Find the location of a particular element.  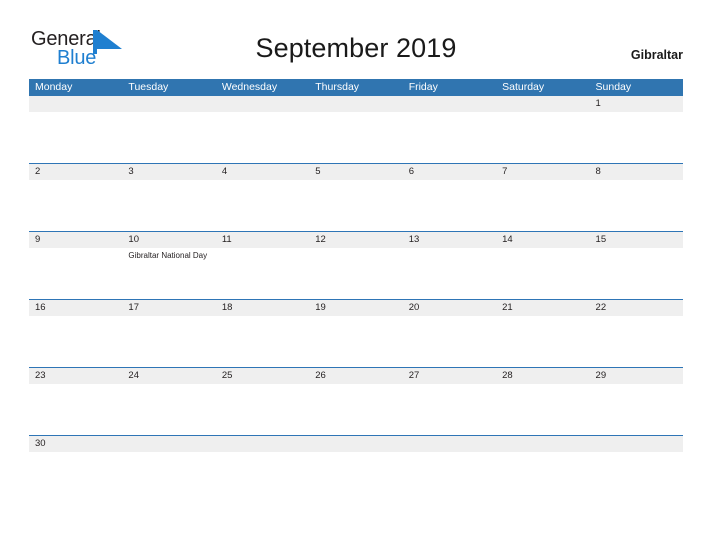

weekday-wednesday: Wednesday is located at coordinates (249, 87).